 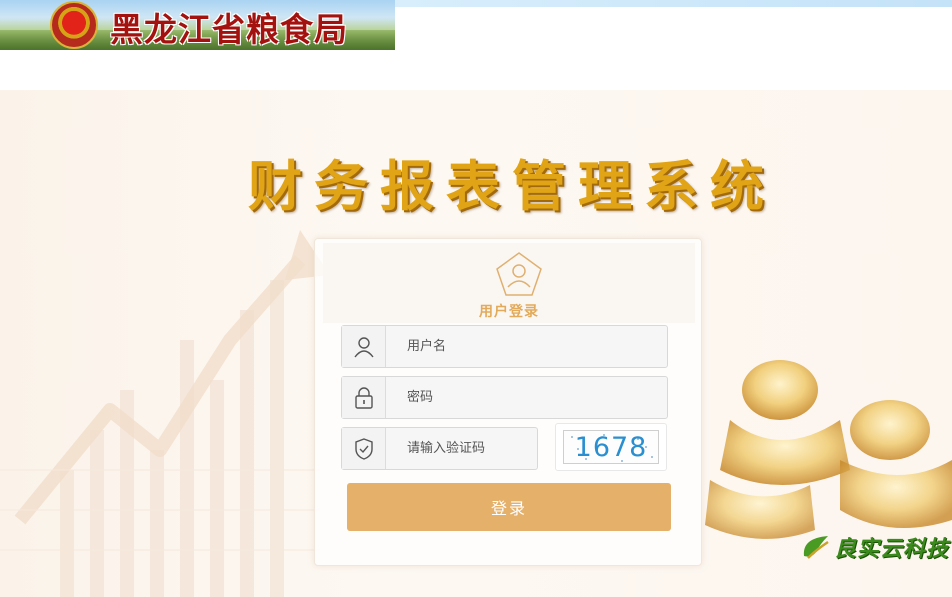 I want to click on system-title: 财务报表管理系统, so click(x=512, y=186).